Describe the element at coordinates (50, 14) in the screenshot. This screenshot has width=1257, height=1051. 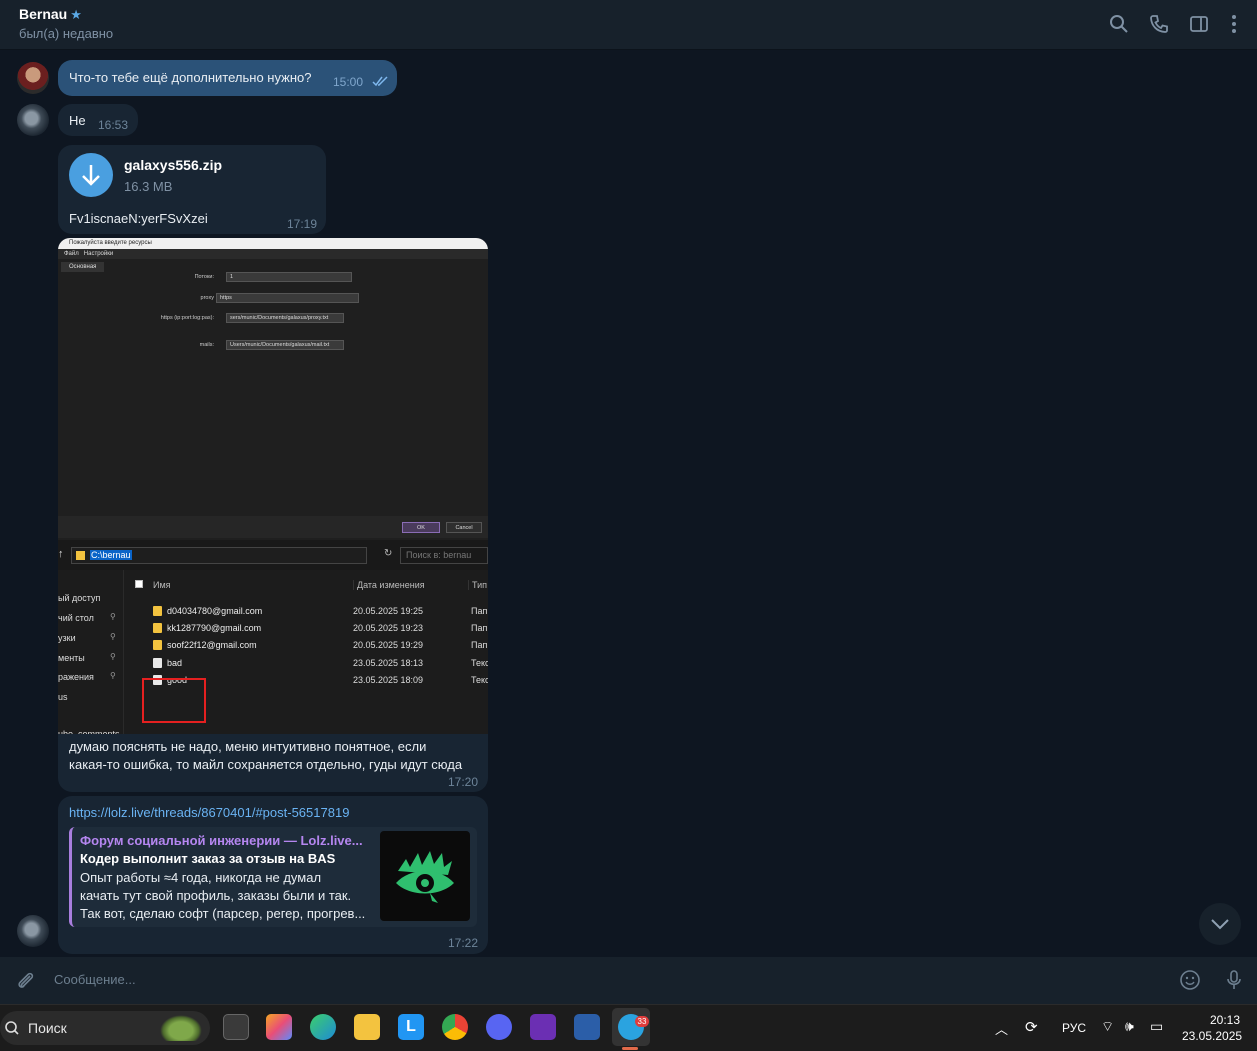
I see `chat-title: Bernau ★` at that location.